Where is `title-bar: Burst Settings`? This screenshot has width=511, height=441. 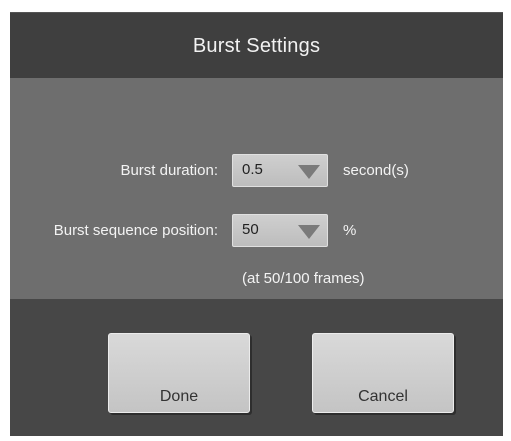 title-bar: Burst Settings is located at coordinates (256, 45).